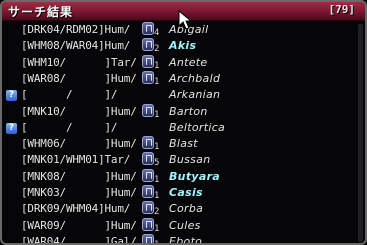  What do you see at coordinates (185, 20) in the screenshot?
I see `pointer-cursor-icon` at bounding box center [185, 20].